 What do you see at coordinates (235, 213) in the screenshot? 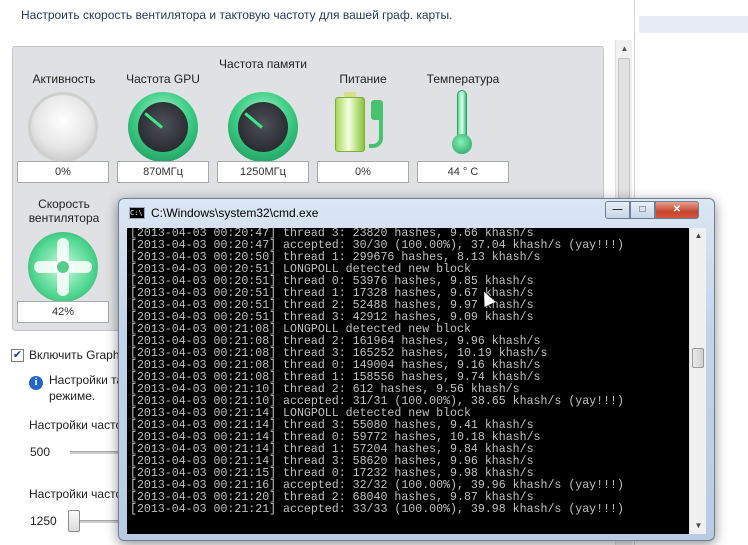
I see `cmd-title: C:\Windows\system32\cmd.exe` at bounding box center [235, 213].